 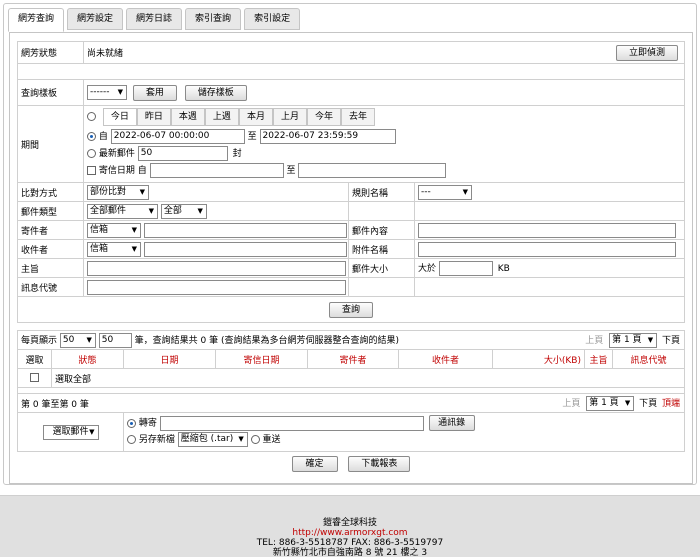 I want to click on col-status: 狀態, so click(x=87, y=359).